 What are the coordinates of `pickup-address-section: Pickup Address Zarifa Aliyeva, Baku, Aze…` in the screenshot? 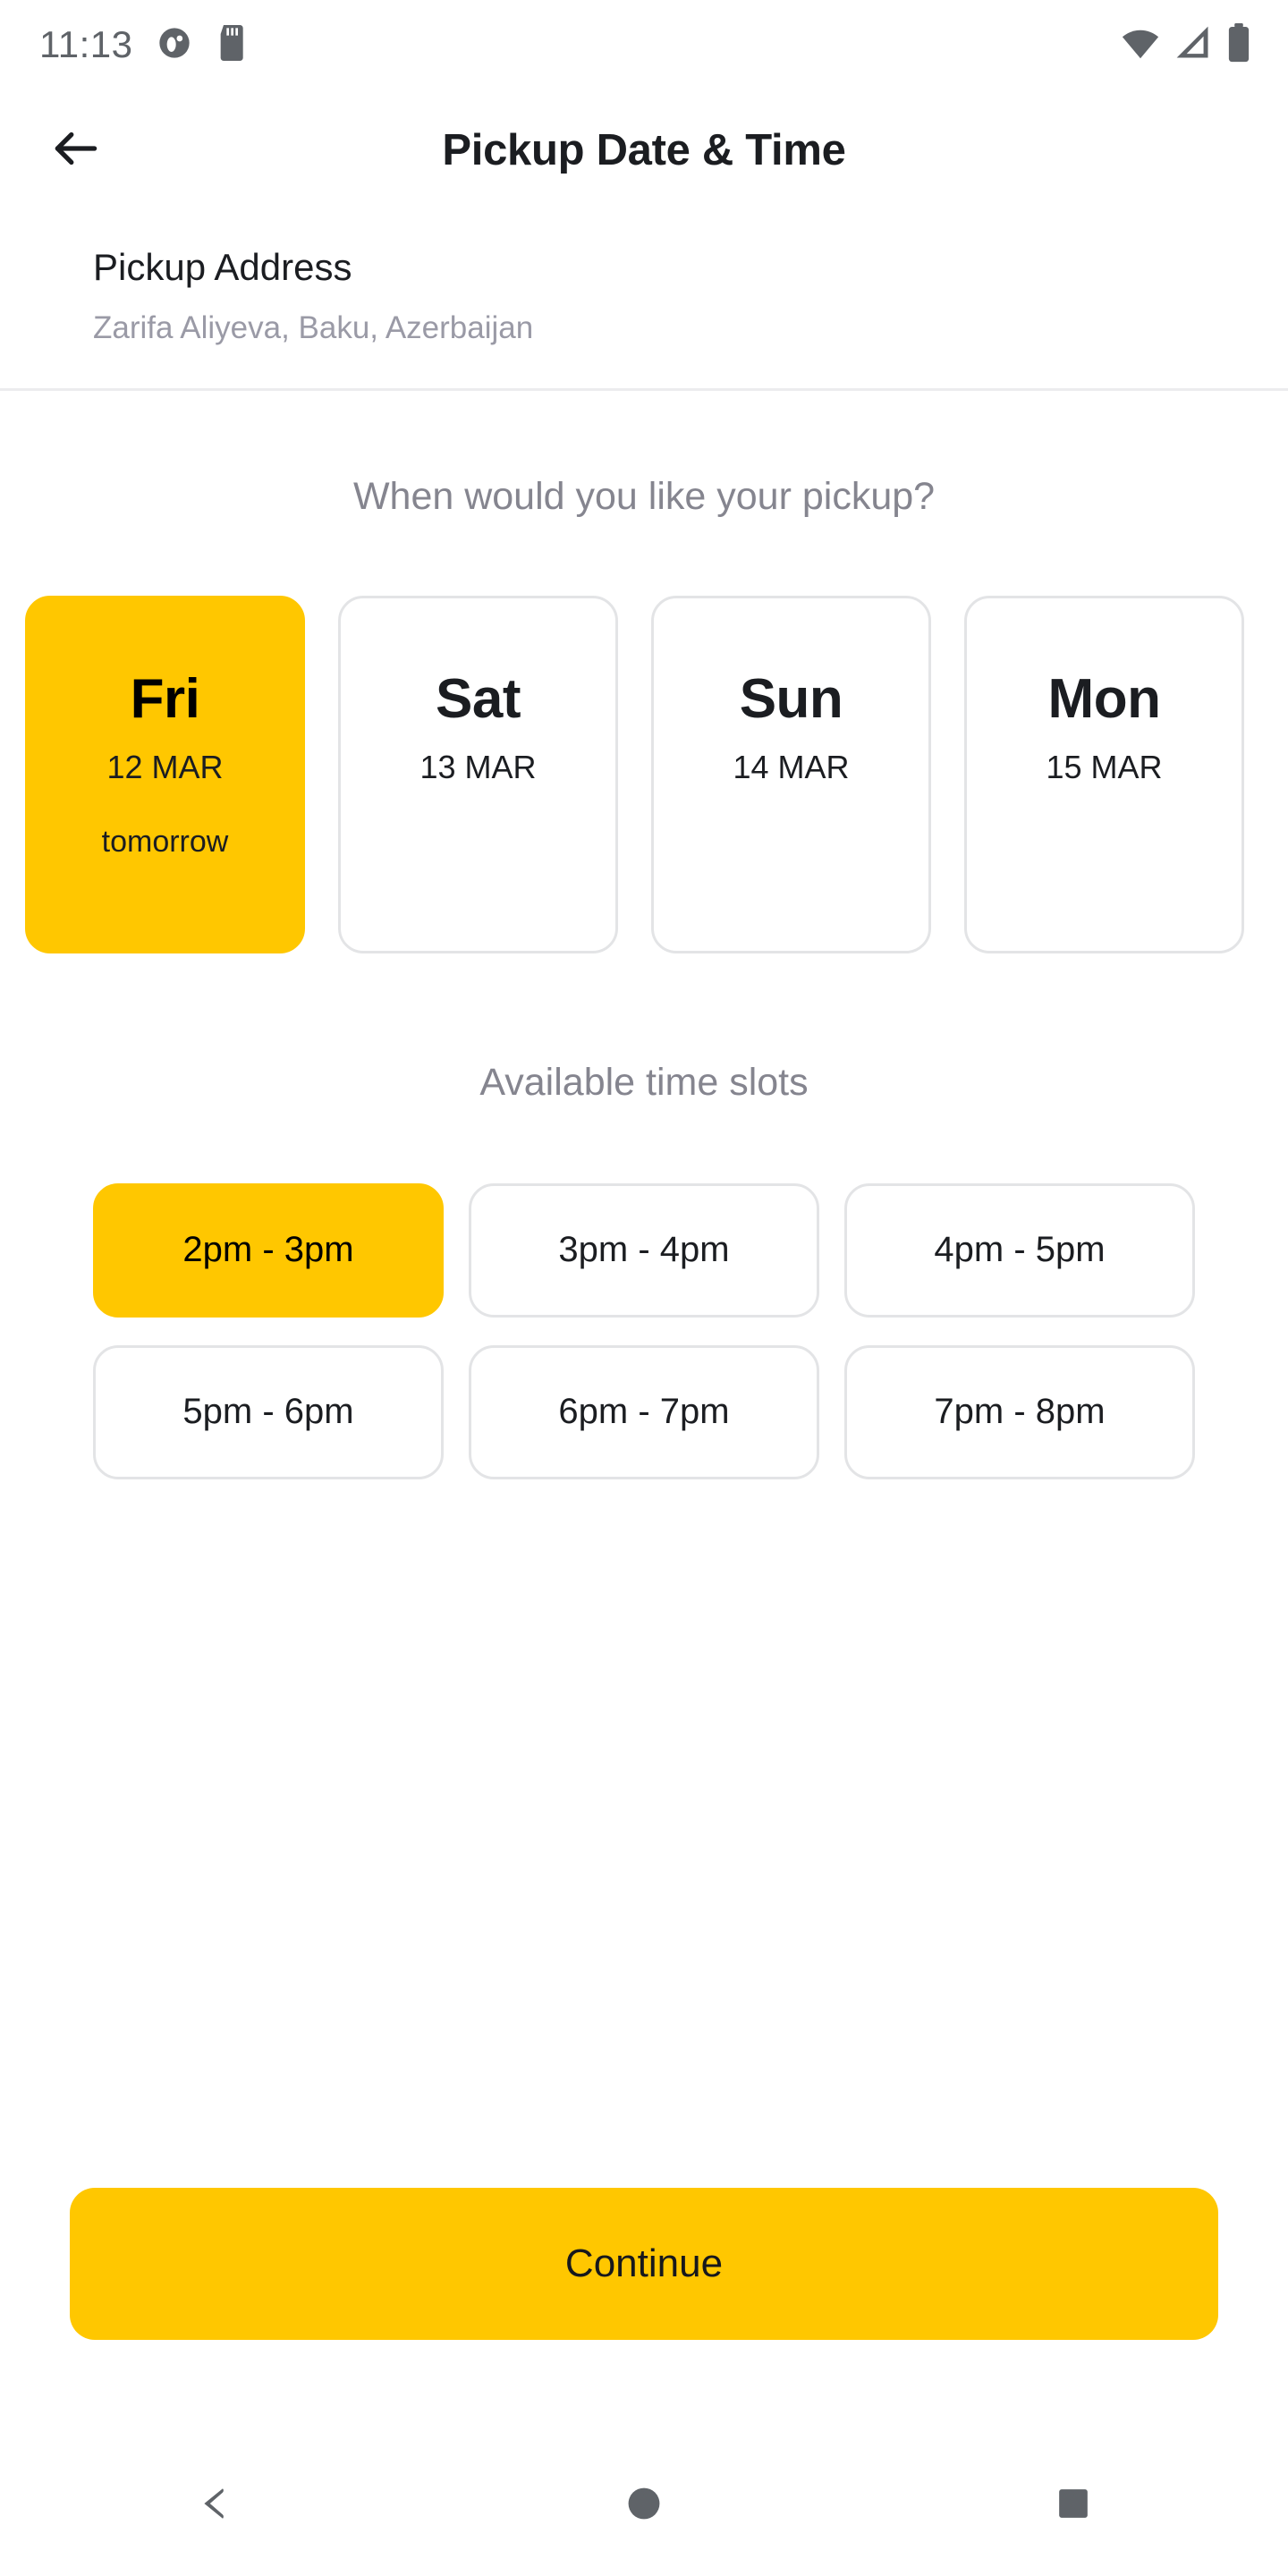 It's located at (644, 299).